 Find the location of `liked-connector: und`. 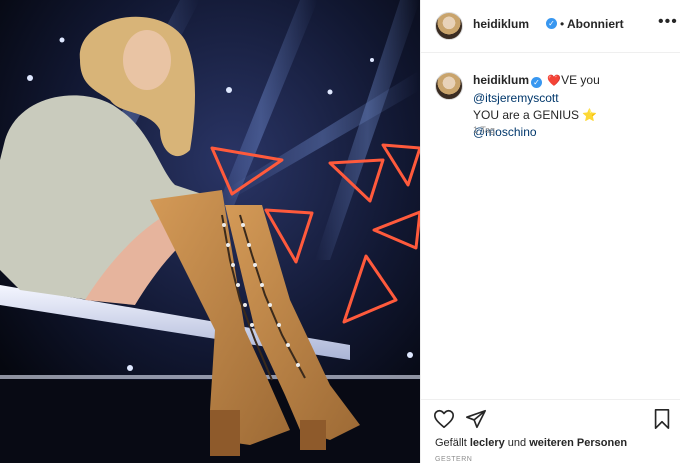

liked-connector: und is located at coordinates (517, 443).